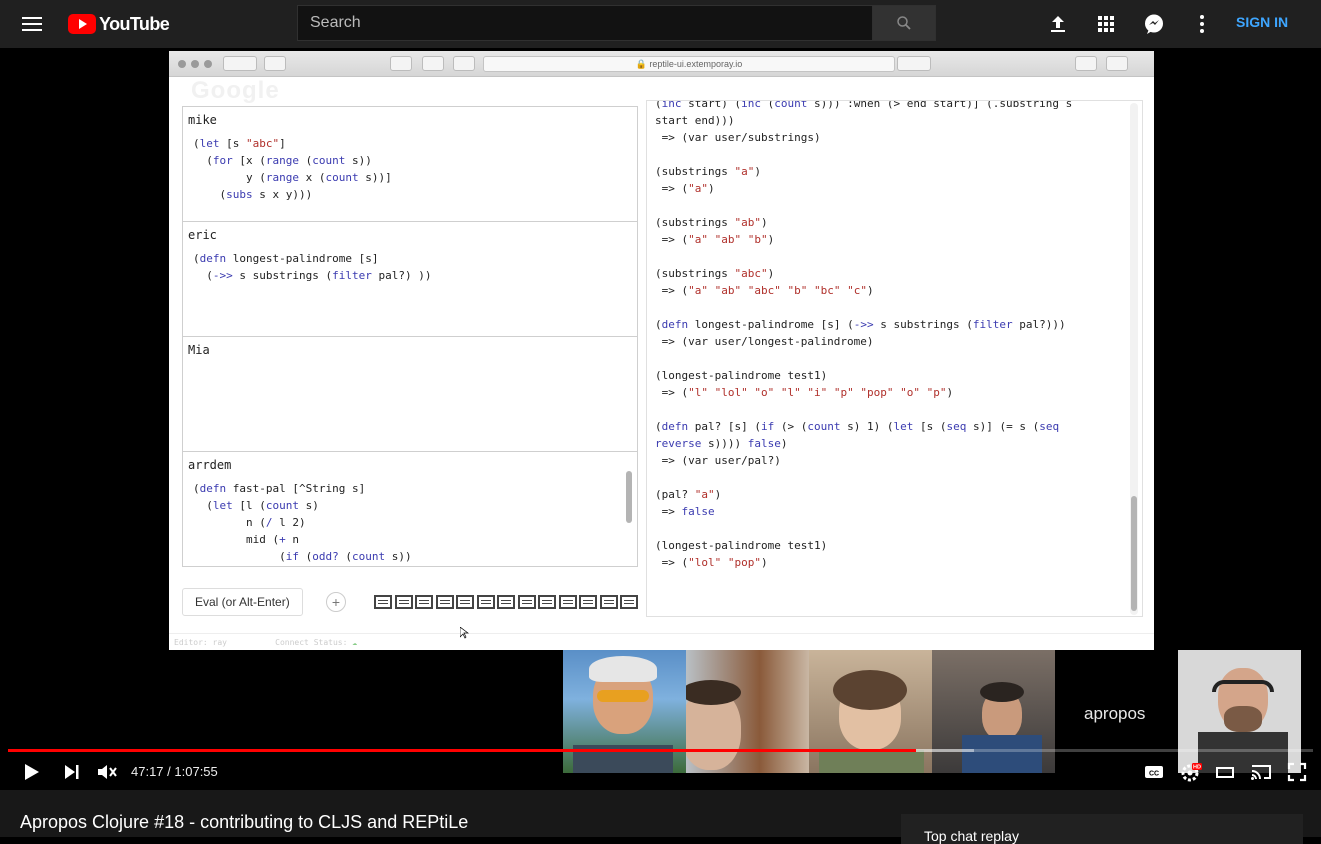  Describe the element at coordinates (1202, 24) in the screenshot. I see `more-vert-icon` at that location.